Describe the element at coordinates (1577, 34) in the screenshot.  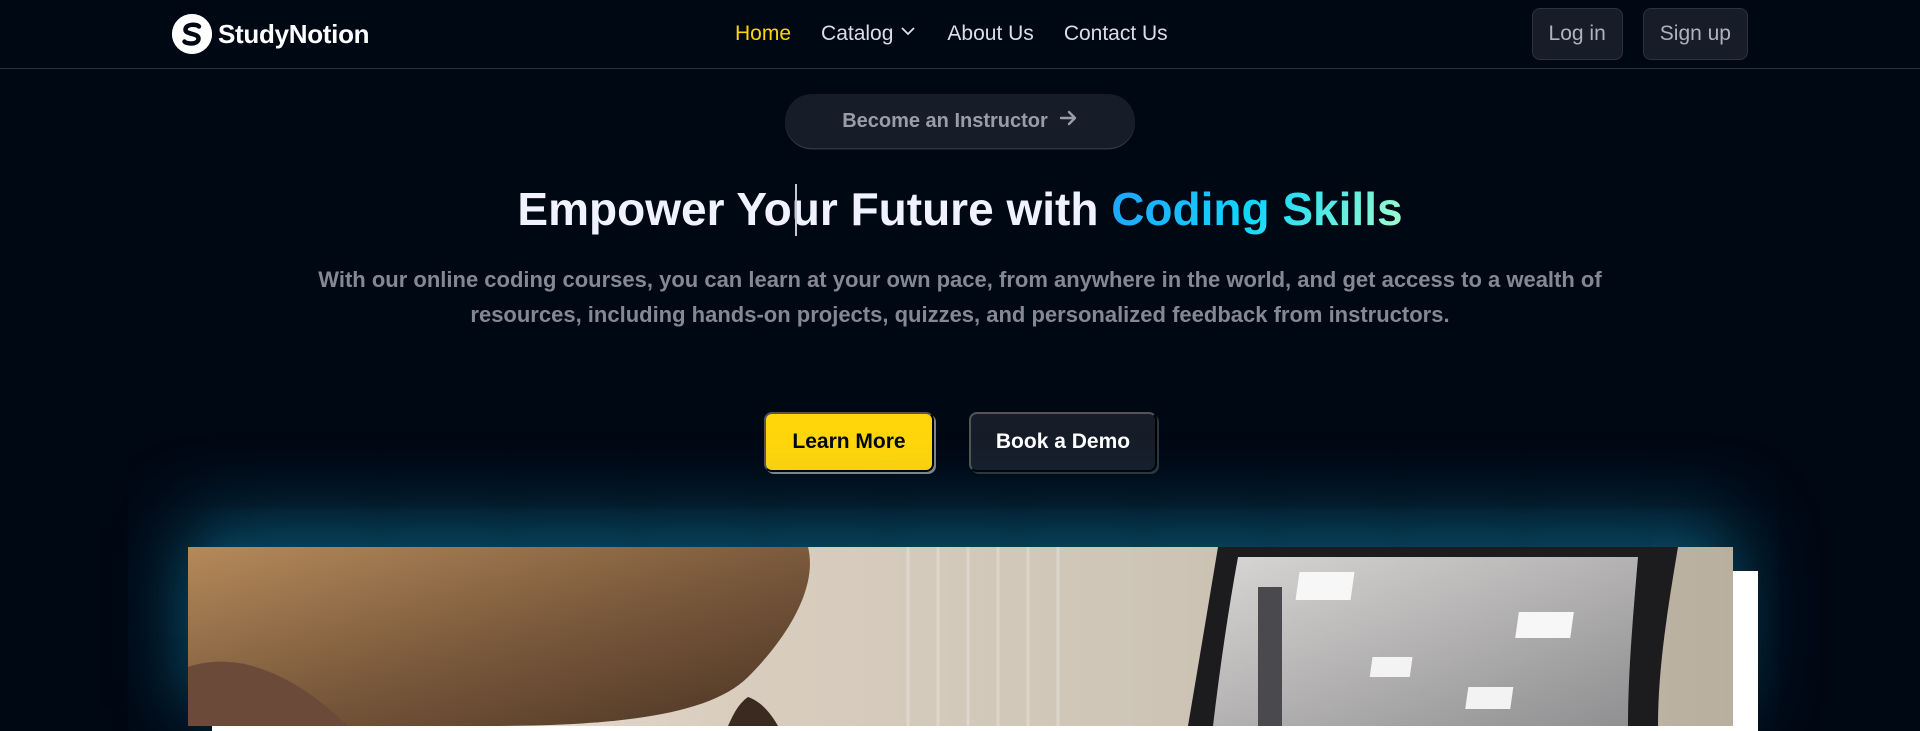
I see `login-button: Log in` at that location.